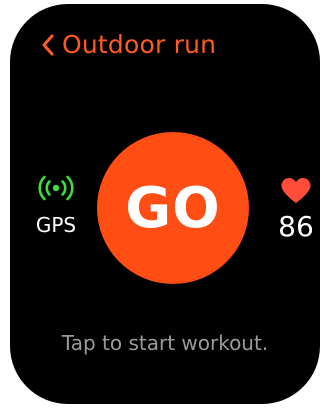  I want to click on back-button: Outdoor run, so click(128, 45).